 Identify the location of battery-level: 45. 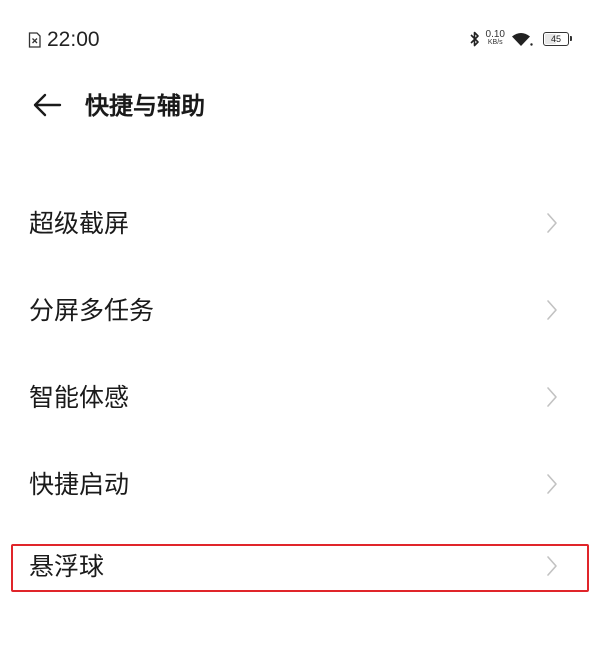
(555, 39).